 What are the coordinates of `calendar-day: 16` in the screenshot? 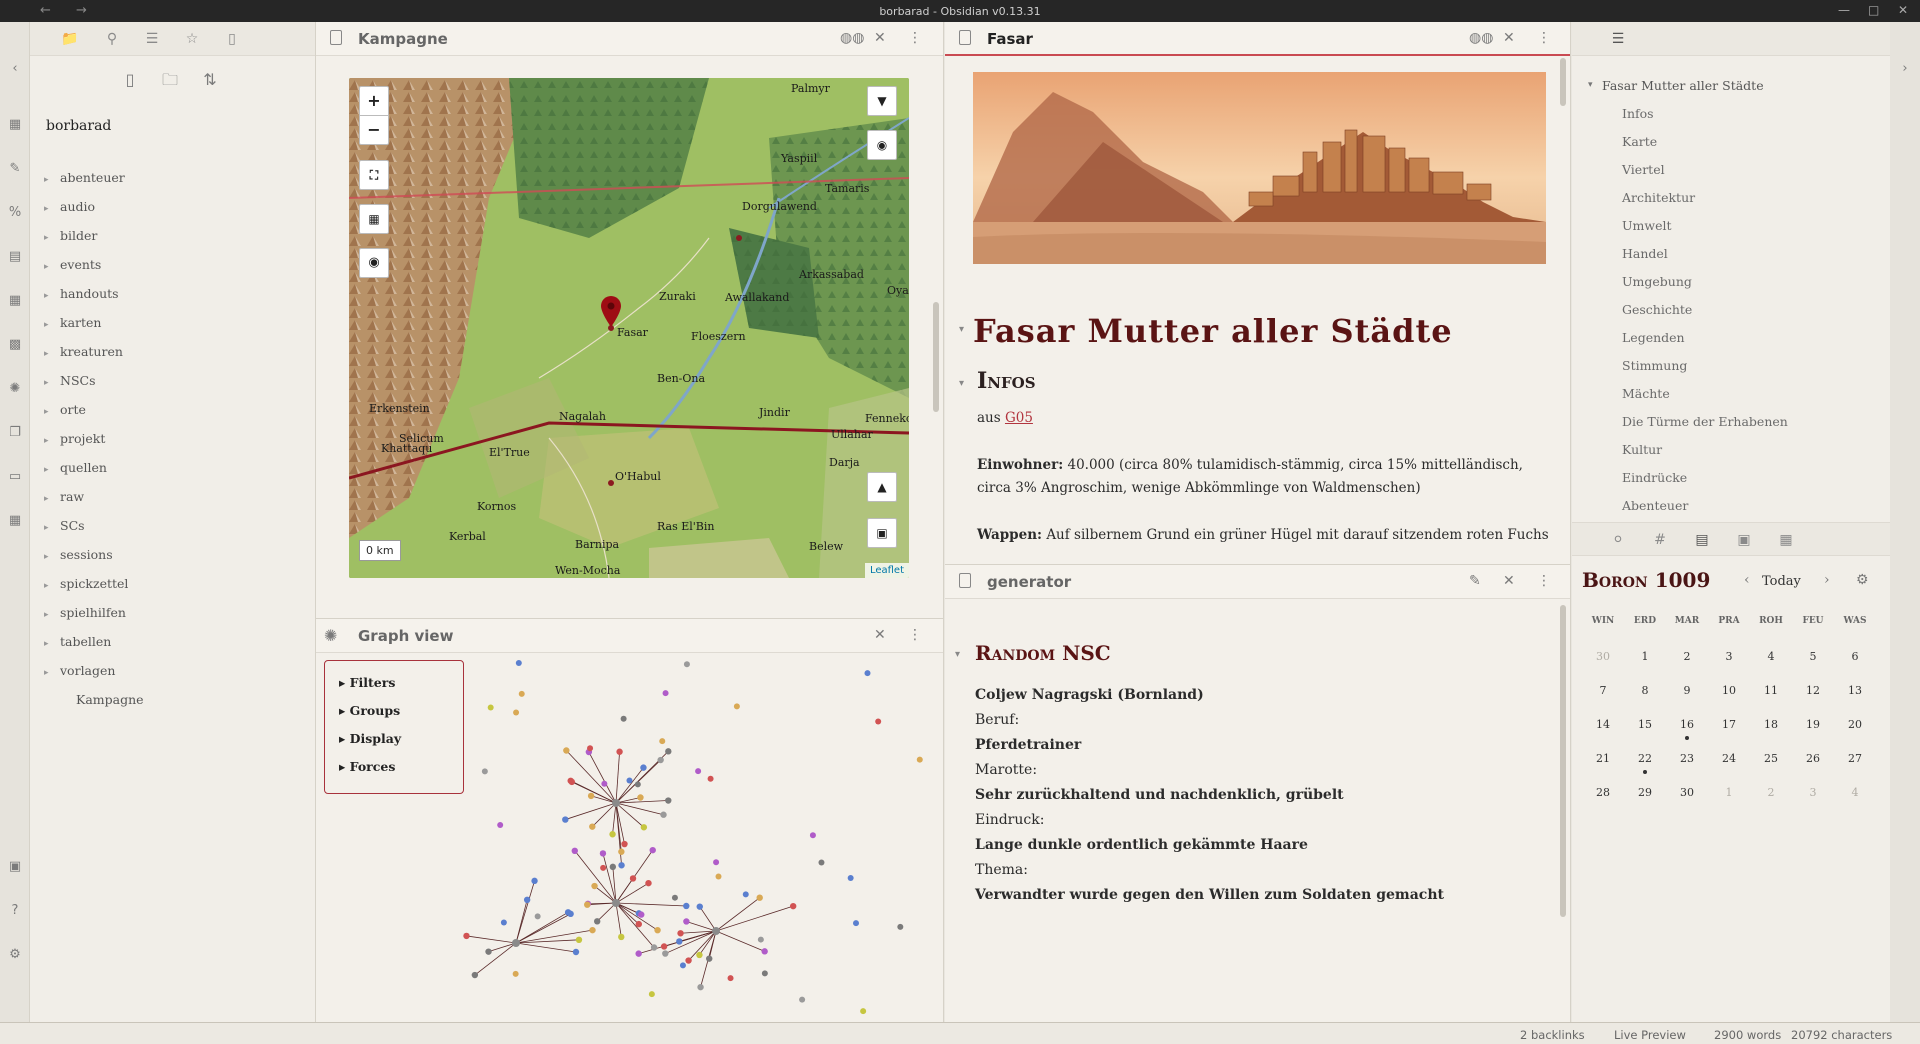 It's located at (1687, 724).